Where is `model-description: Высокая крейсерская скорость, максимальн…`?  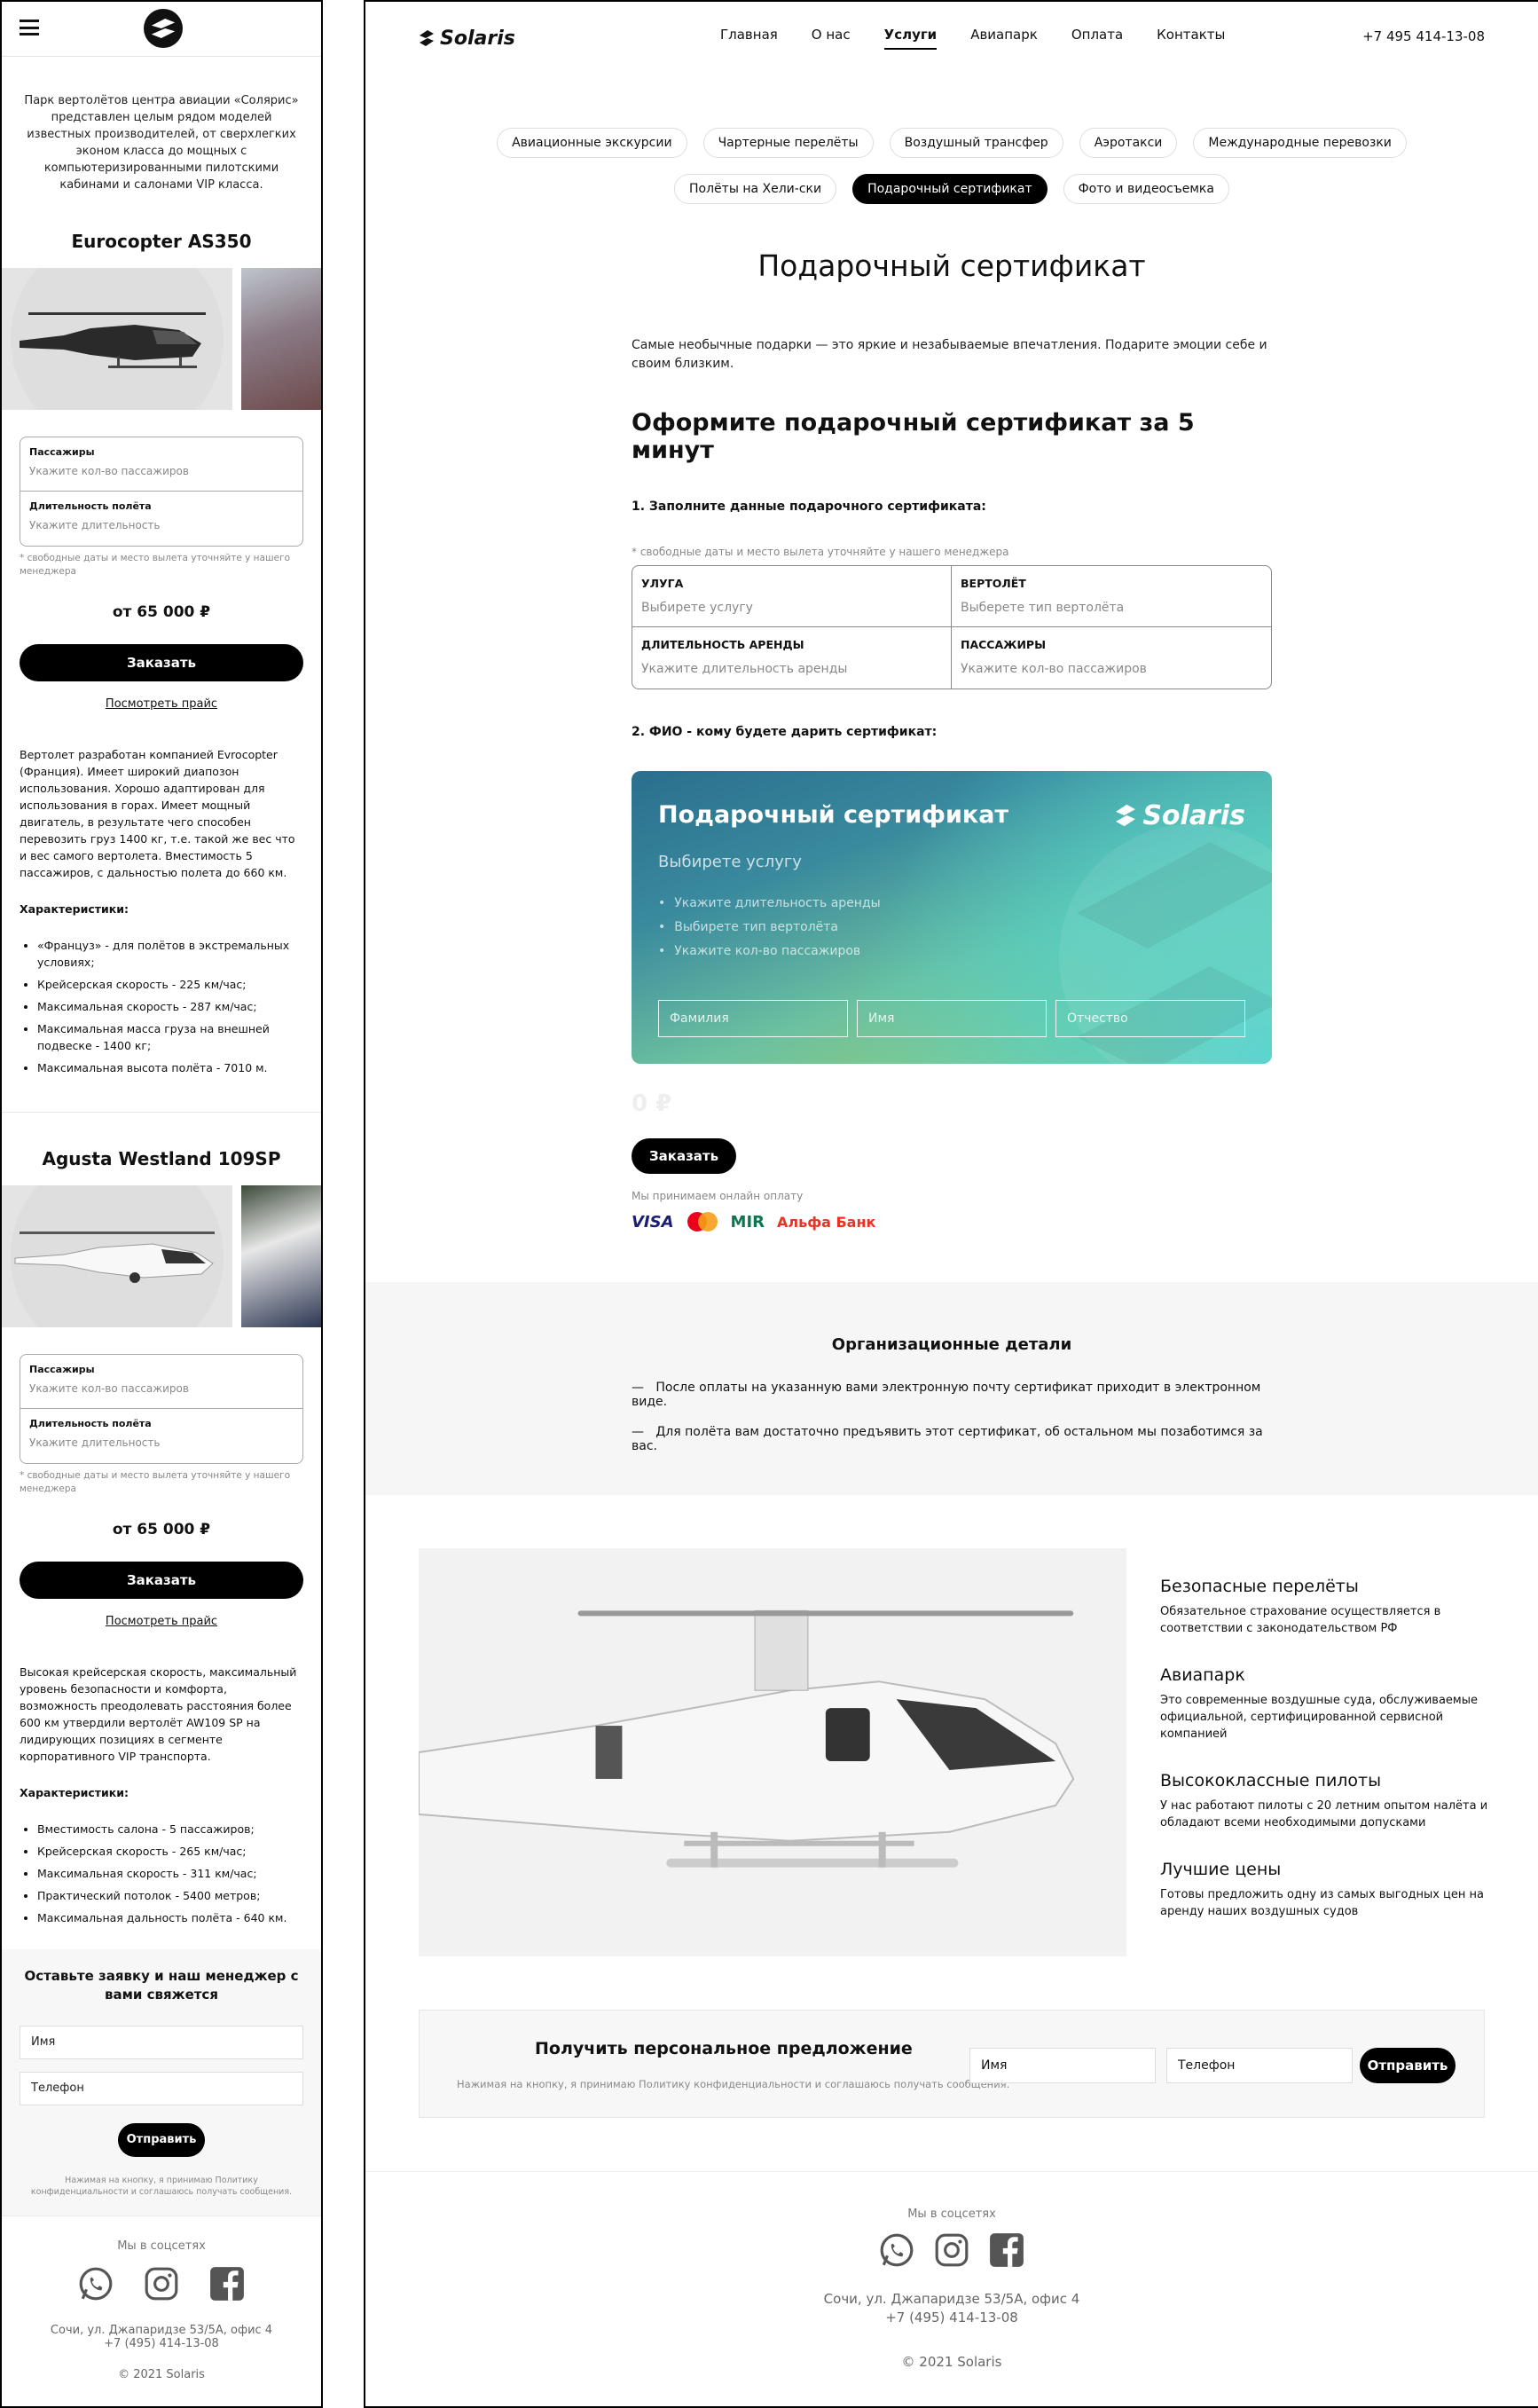 model-description: Высокая крейсерская скорость, максимальн… is located at coordinates (158, 1714).